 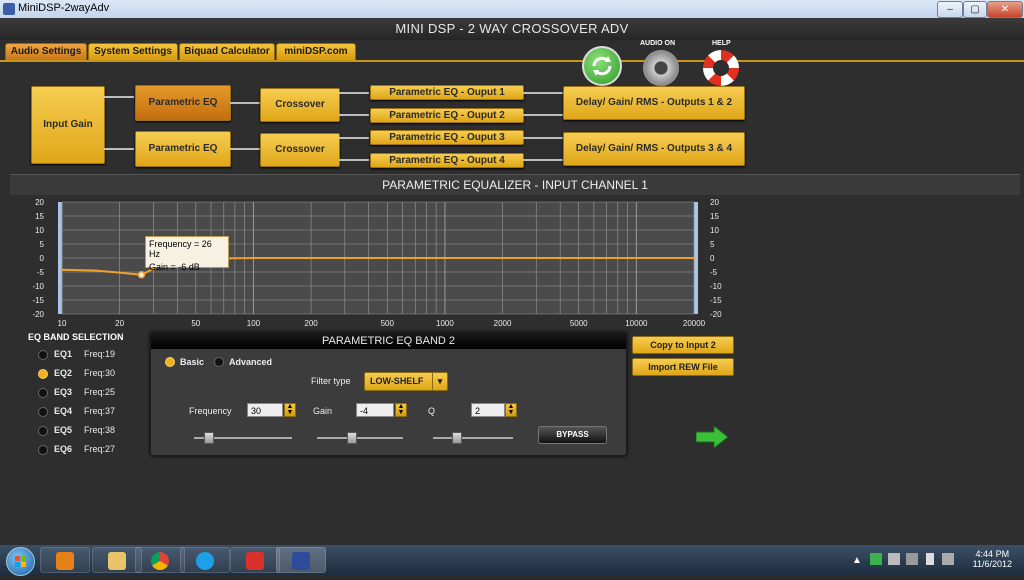 What do you see at coordinates (714, 272) in the screenshot?
I see `y-tick-label-right: -5` at bounding box center [714, 272].